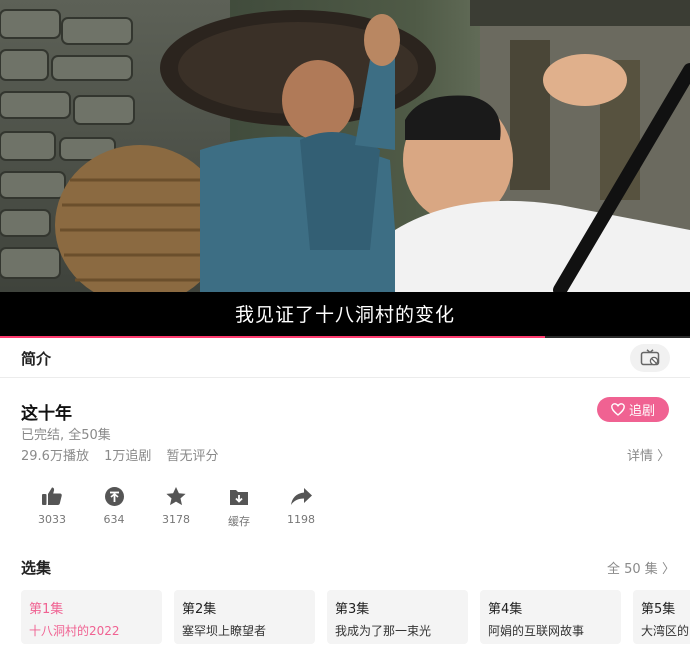  I want to click on show-stats: 29.6万播放 1万追剧 暂无评分, so click(125, 454).